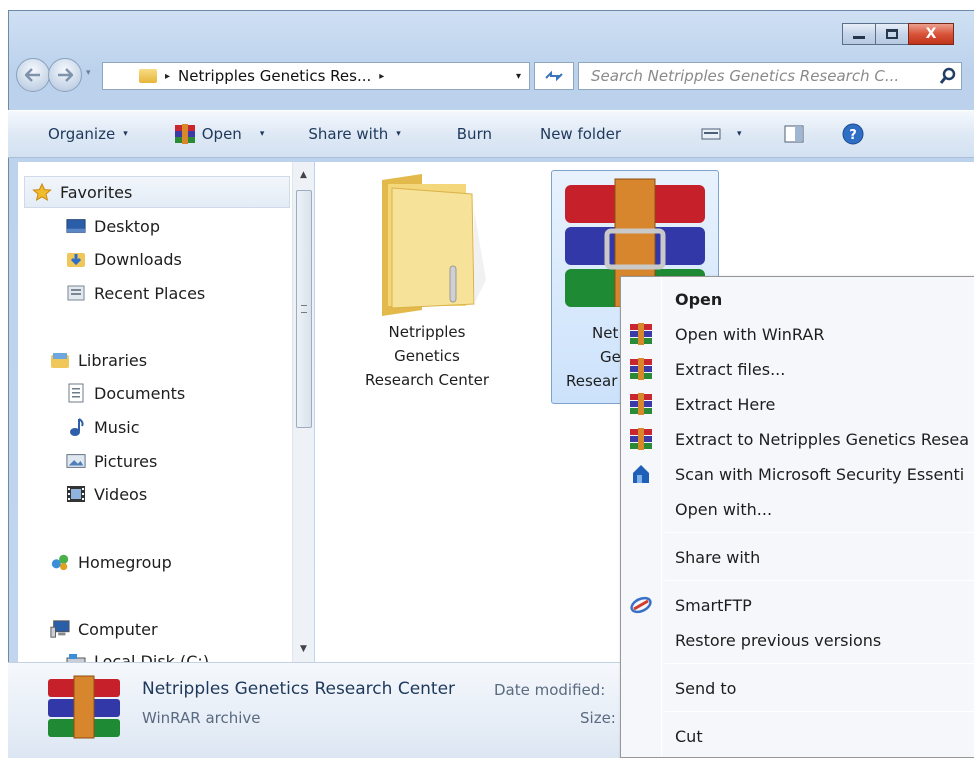  I want to click on nav-libraries: Libraries, so click(98, 360).